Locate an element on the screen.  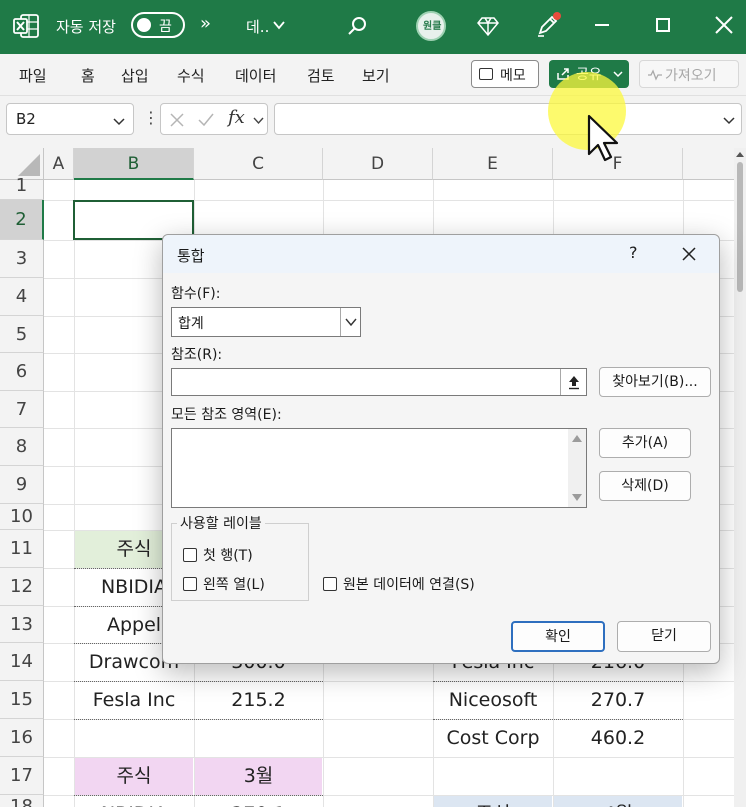
toggle-state-label: 끔 is located at coordinates (165, 27).